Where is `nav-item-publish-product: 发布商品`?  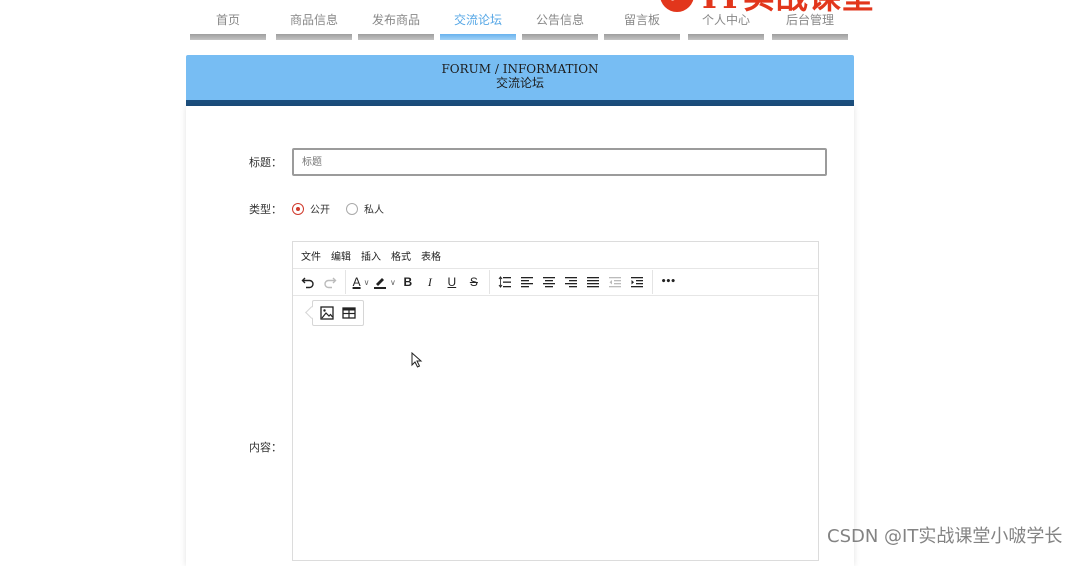
nav-item-publish-product: 发布商品 is located at coordinates (396, 26).